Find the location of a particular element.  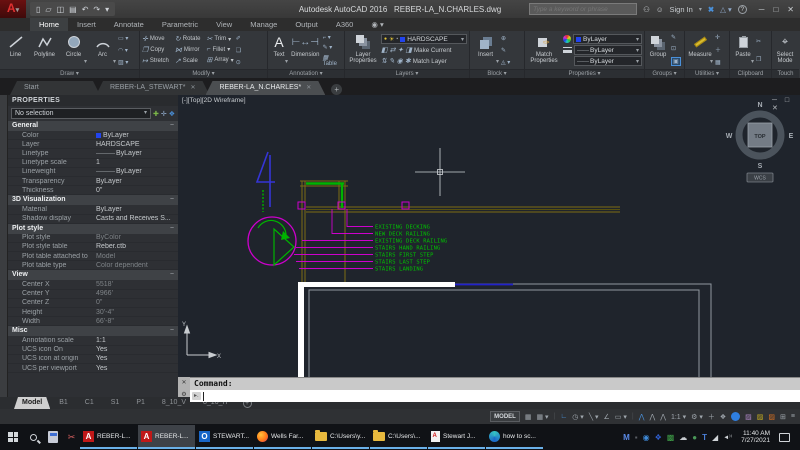

fullscreen-icon: ⊞ is located at coordinates (783, 417).